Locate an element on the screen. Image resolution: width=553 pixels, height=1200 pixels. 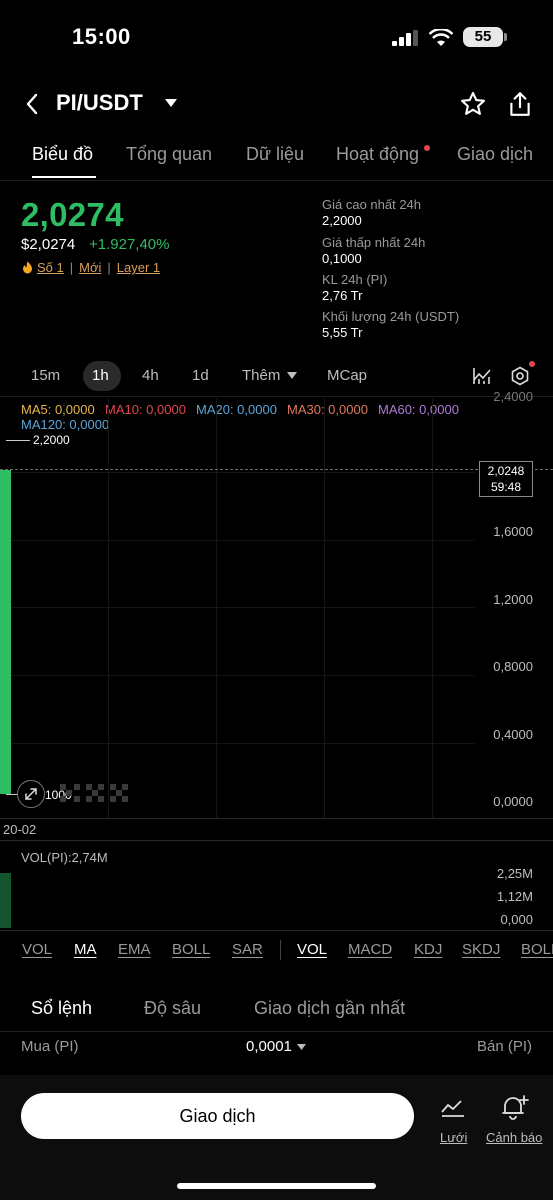
indicator-ma: MA is located at coordinates (85, 949).